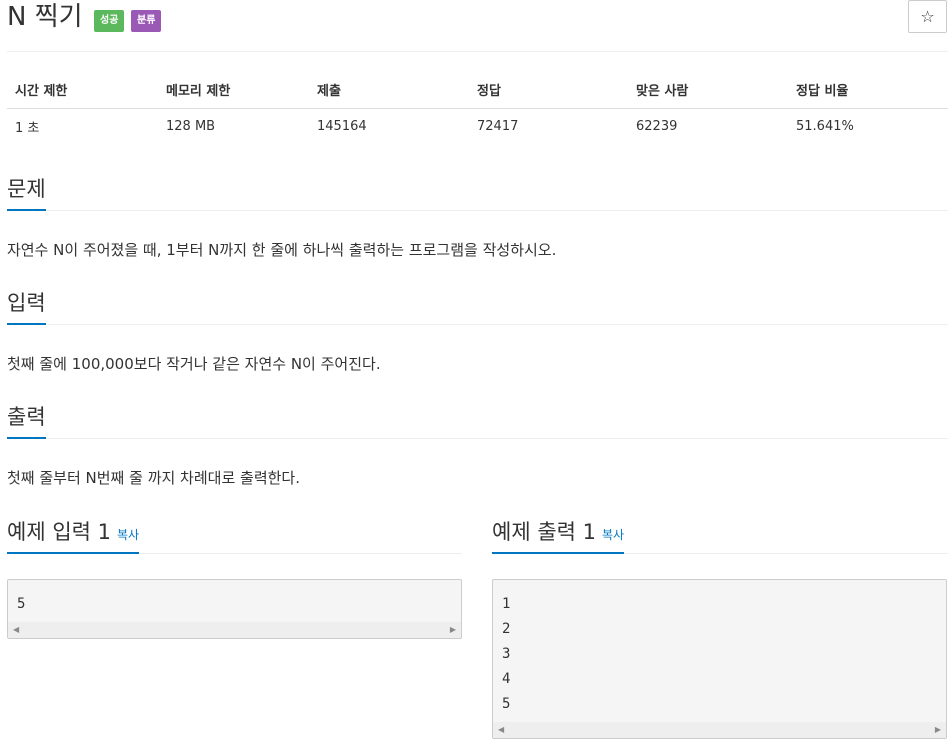  I want to click on sample-input-heading: 예제 입력 1 복사, so click(234, 536).